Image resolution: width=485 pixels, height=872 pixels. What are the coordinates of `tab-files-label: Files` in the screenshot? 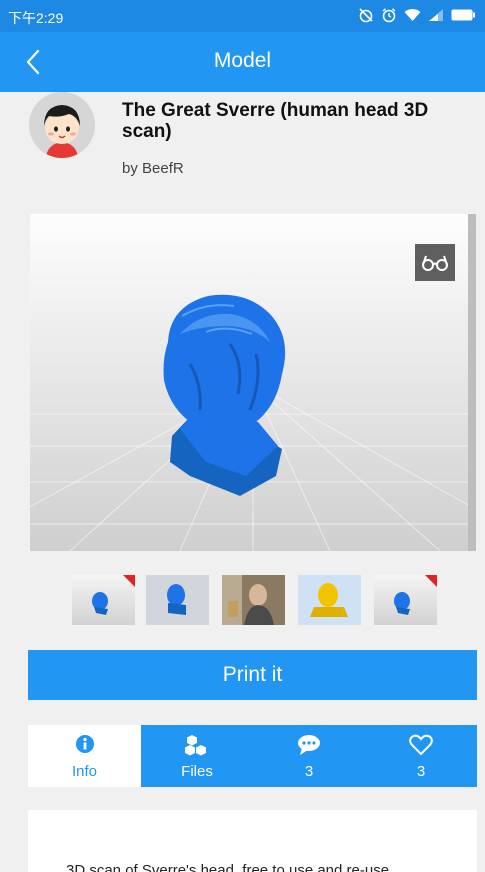 It's located at (197, 771).